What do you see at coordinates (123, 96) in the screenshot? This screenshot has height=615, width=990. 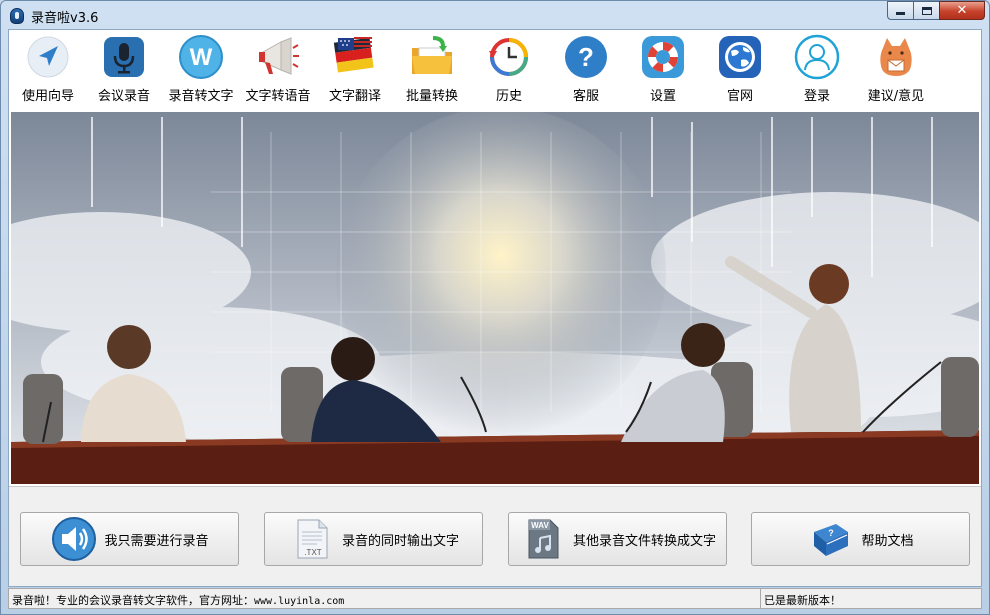 I see `tool-label: 会议录音` at bounding box center [123, 96].